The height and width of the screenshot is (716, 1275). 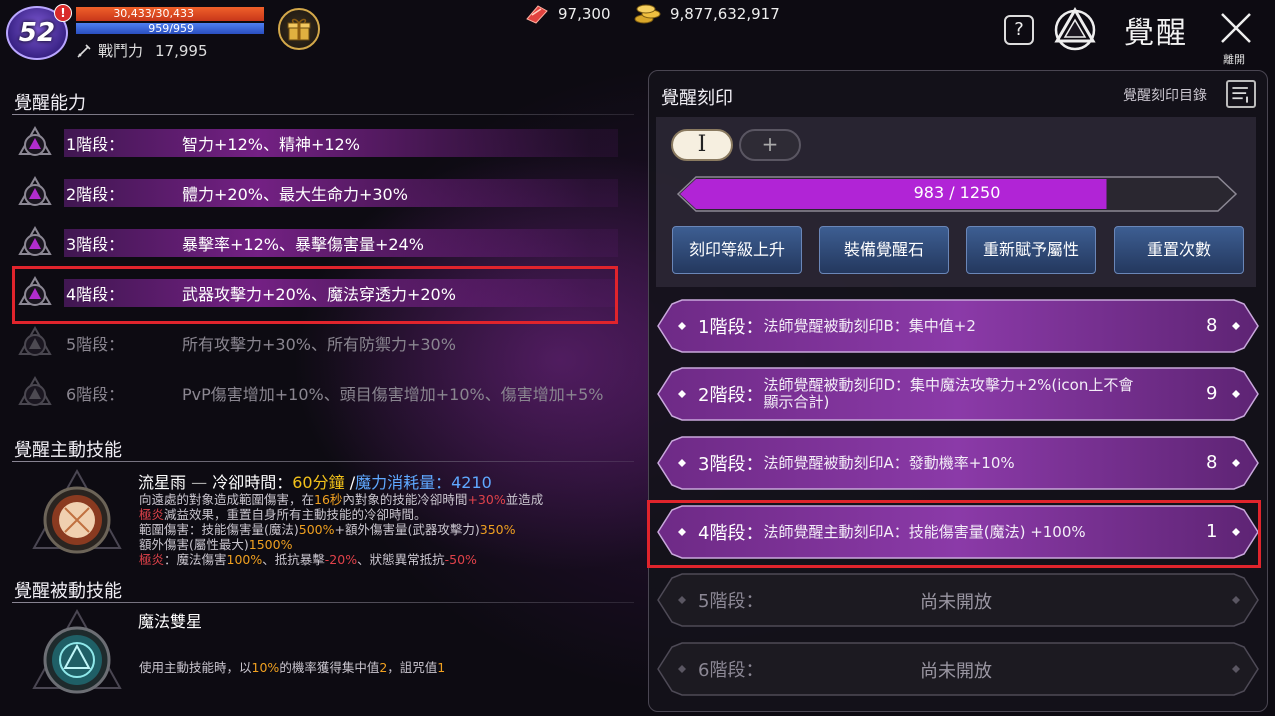 I want to click on stage-effect: PvP傷害增加+10%、頭目傷害增加+10%、傷害增加+5%, so click(x=393, y=394).